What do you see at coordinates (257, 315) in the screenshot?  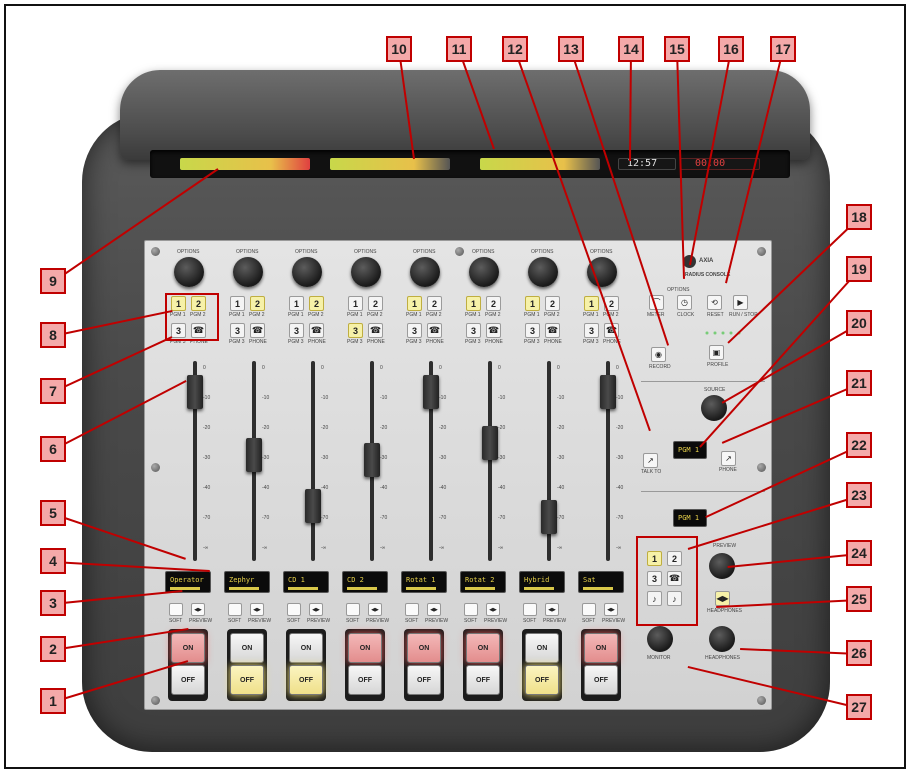 I see `assign-pgm2-label: PGM 2` at bounding box center [257, 315].